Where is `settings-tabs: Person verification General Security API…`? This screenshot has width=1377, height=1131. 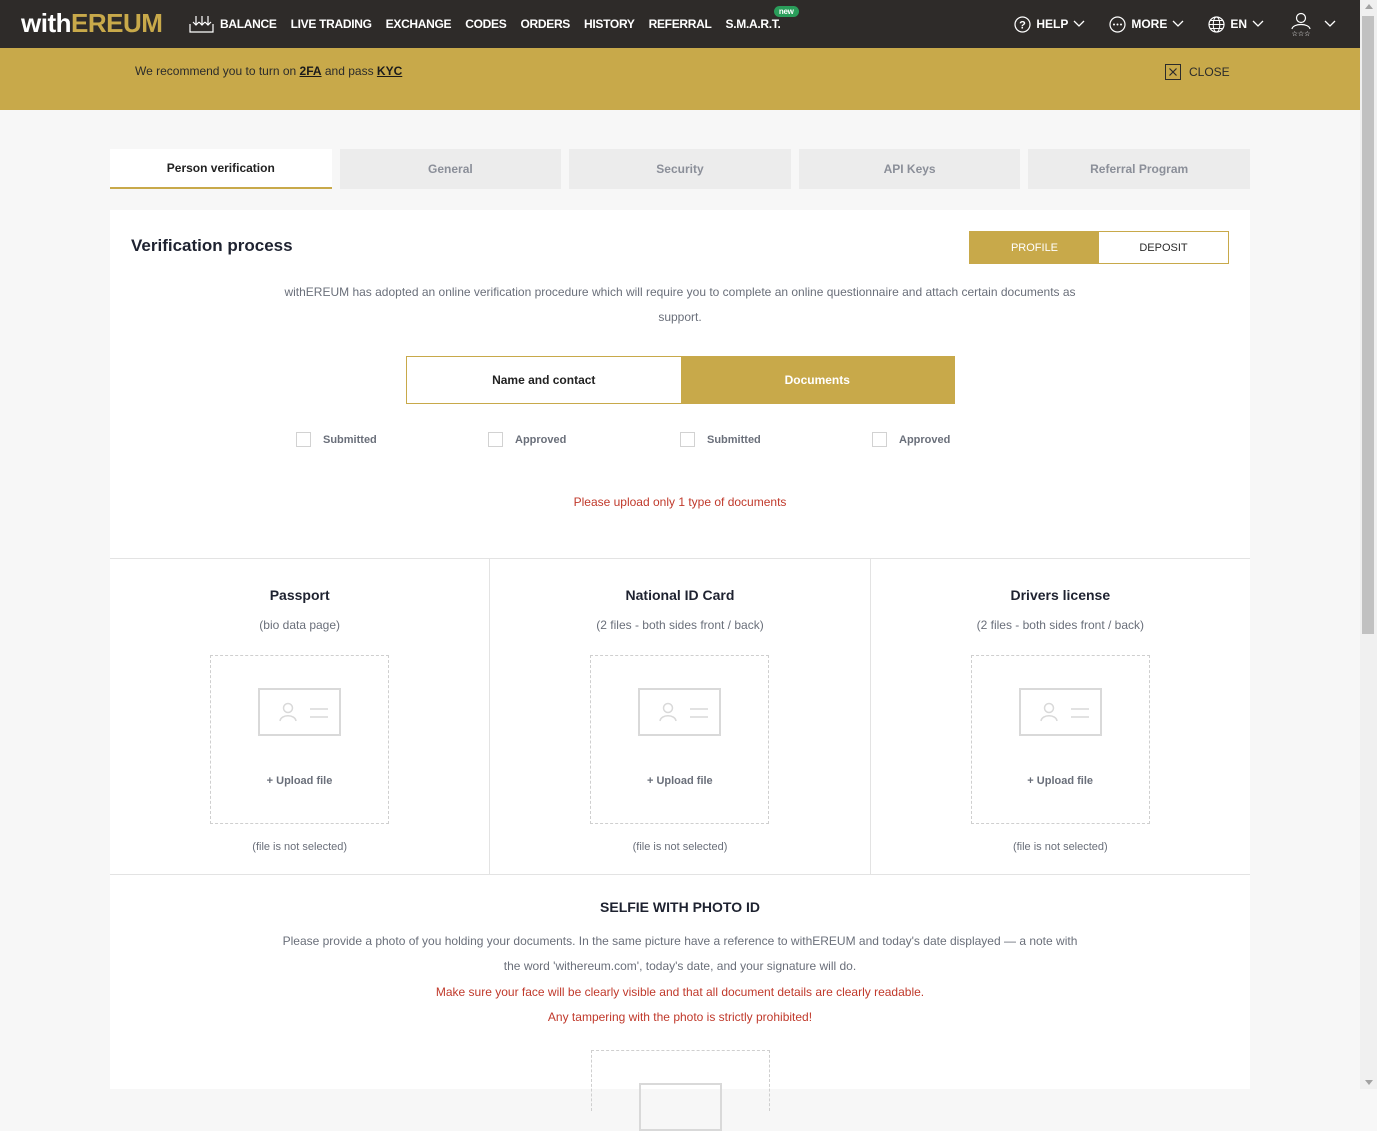 settings-tabs: Person verification General Security API… is located at coordinates (680, 169).